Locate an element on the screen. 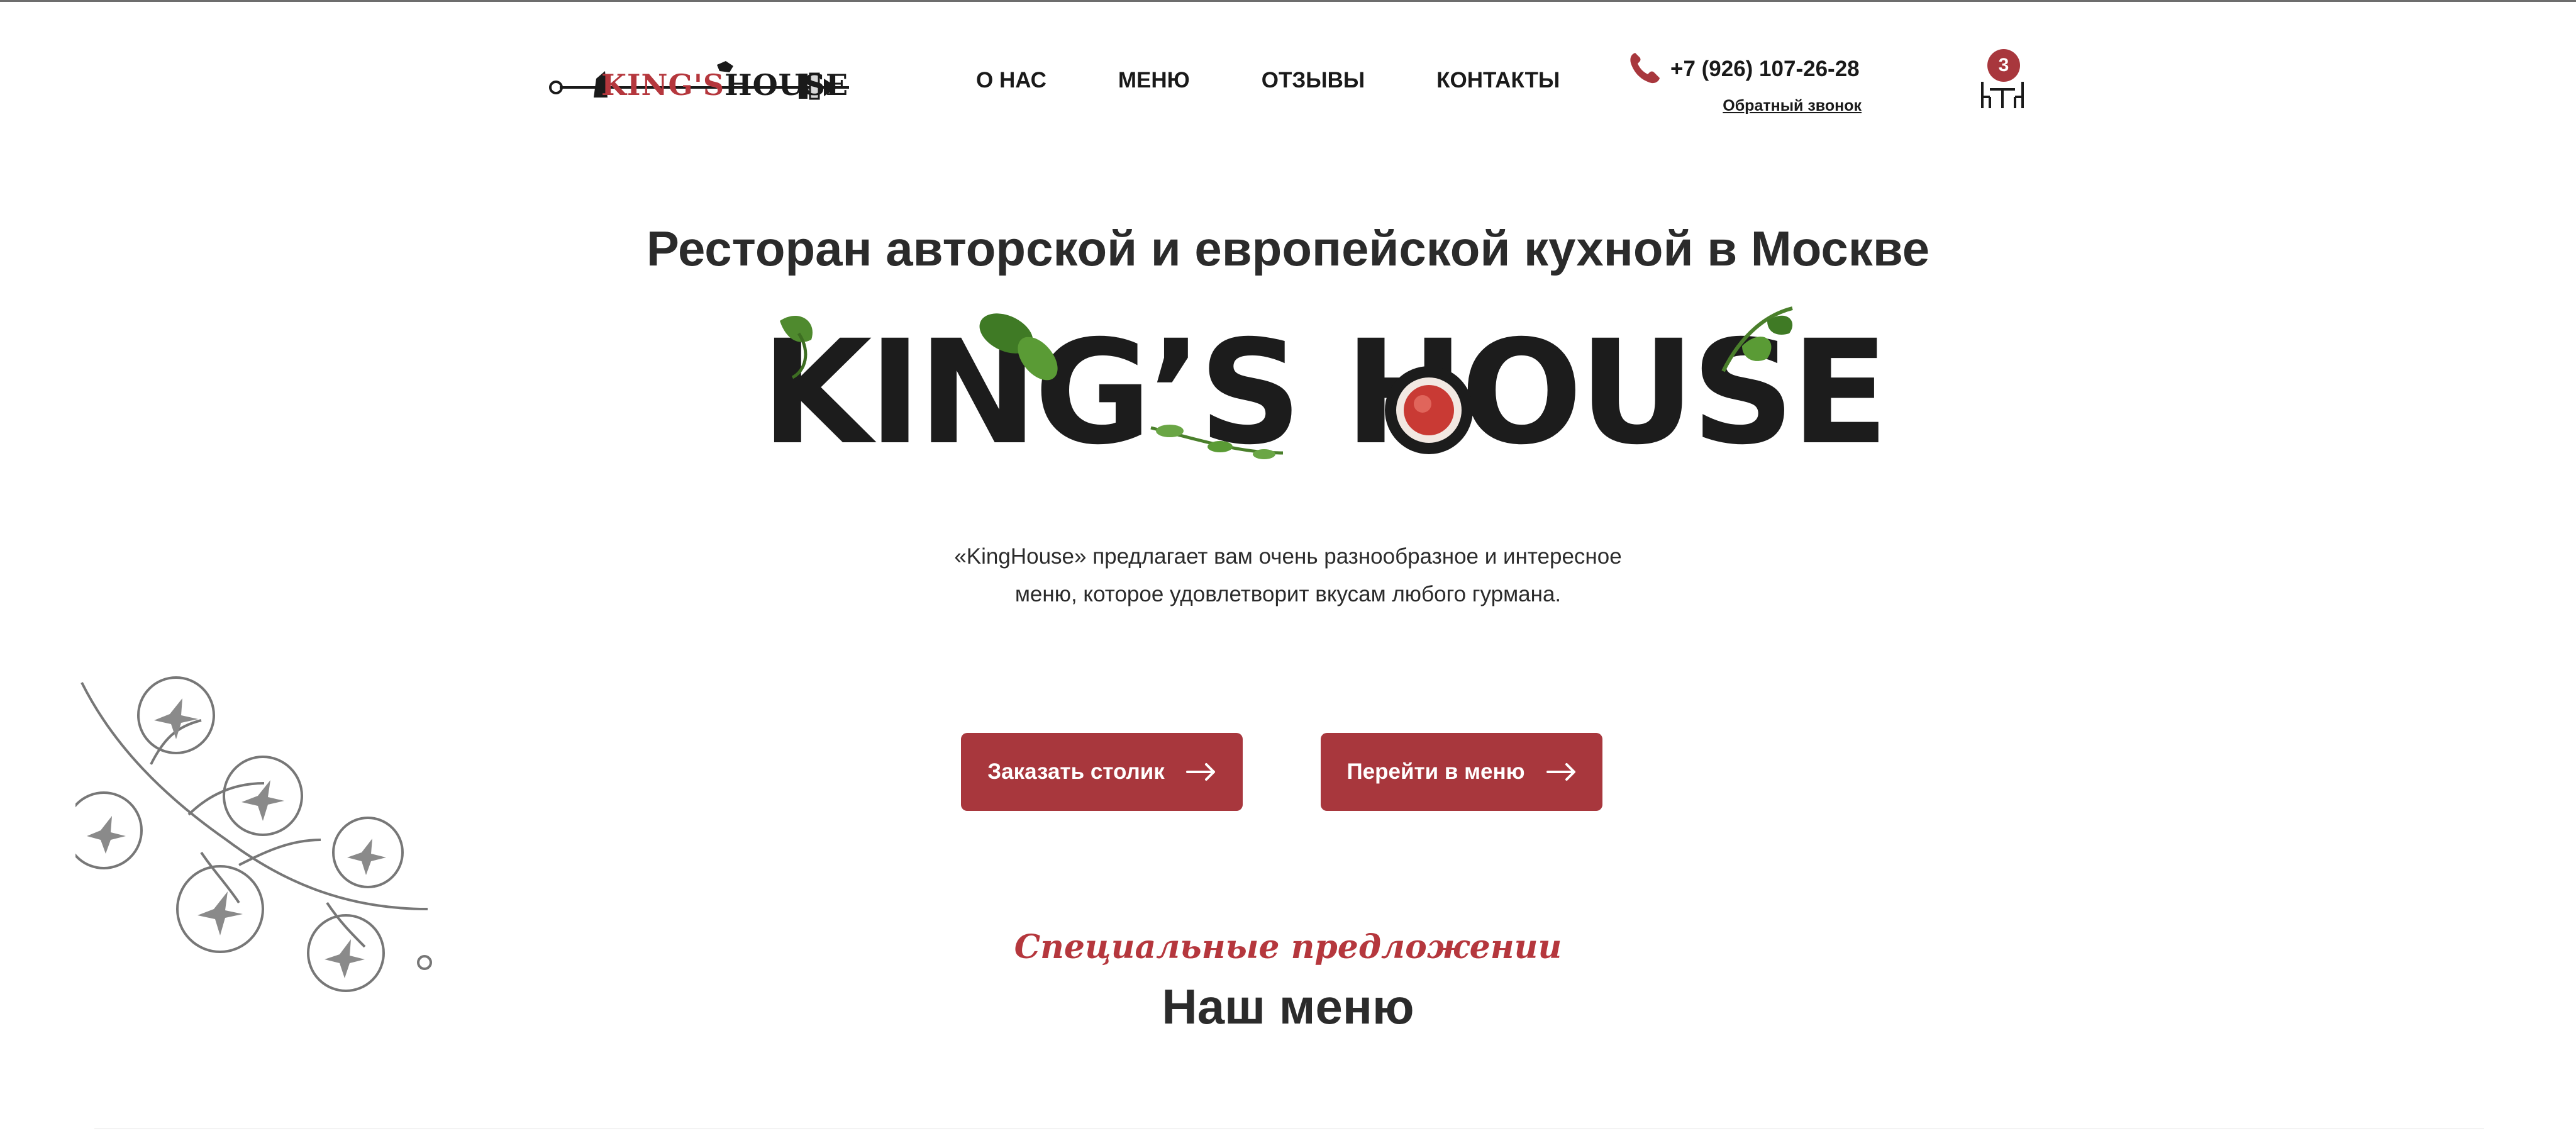 The height and width of the screenshot is (1133, 2576). nav-about: О НАС is located at coordinates (1011, 80).